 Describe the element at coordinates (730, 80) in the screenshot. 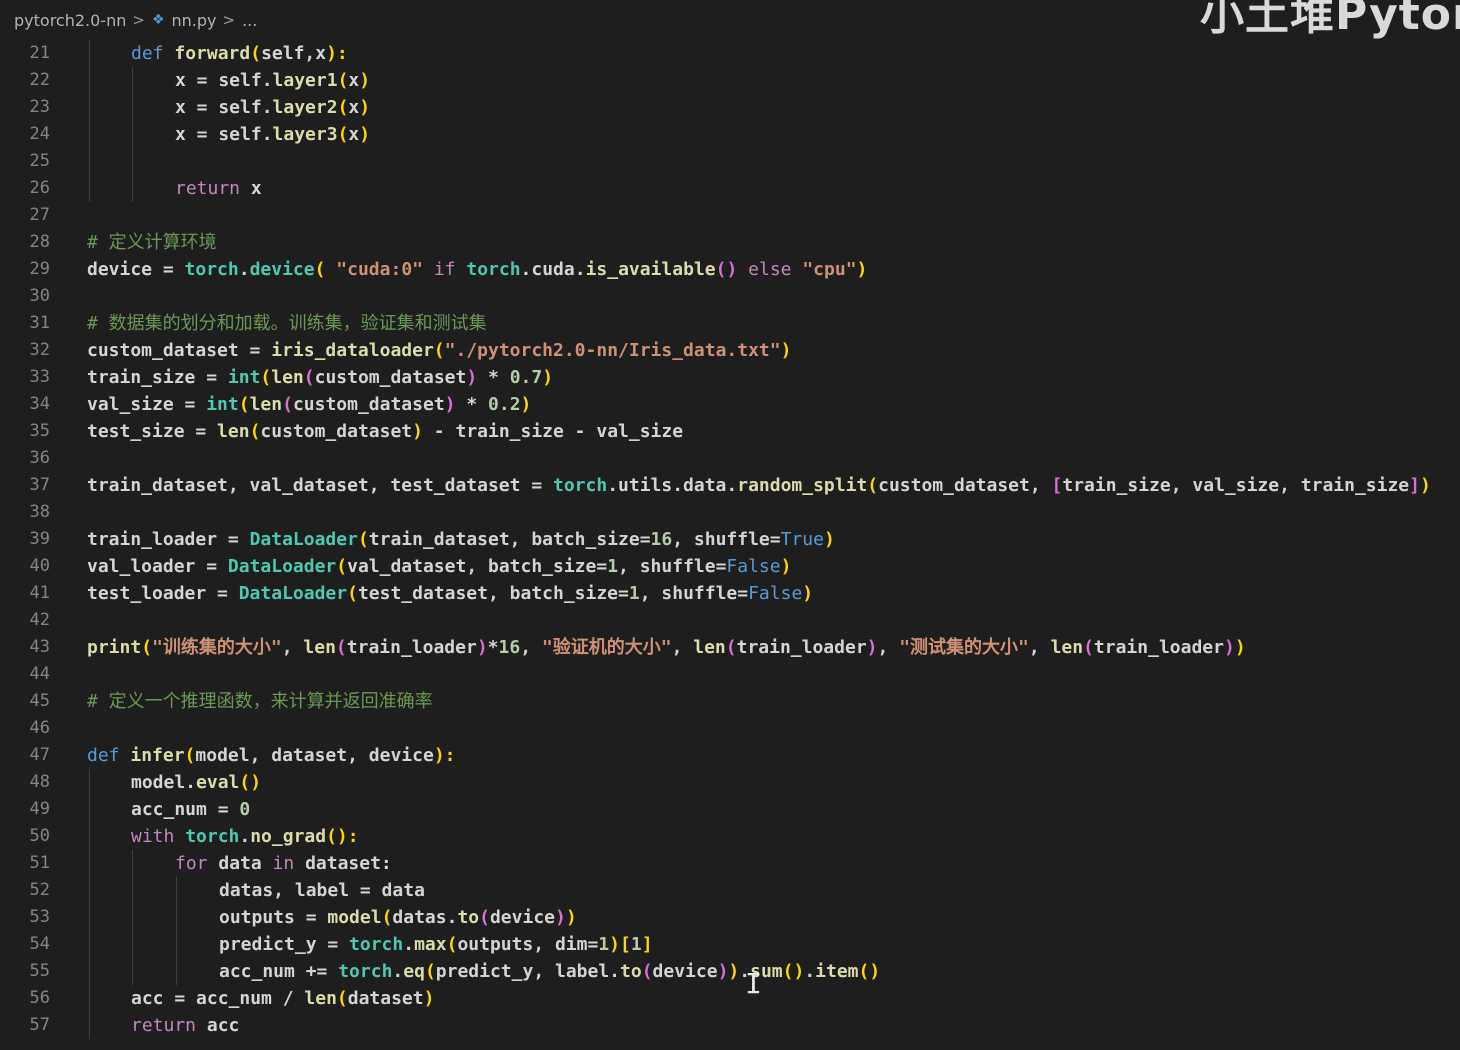

I see `code-line: 22 x = self.layer1(x)` at that location.